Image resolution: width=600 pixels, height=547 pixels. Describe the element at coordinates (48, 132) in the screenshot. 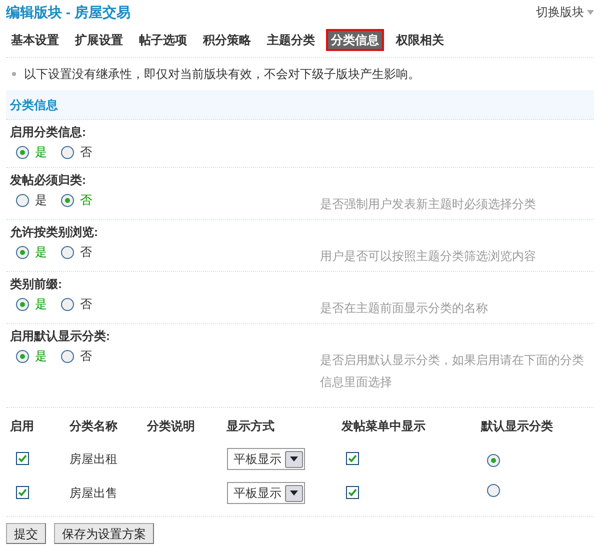

I see `setting-label: 启用分类信息:` at that location.